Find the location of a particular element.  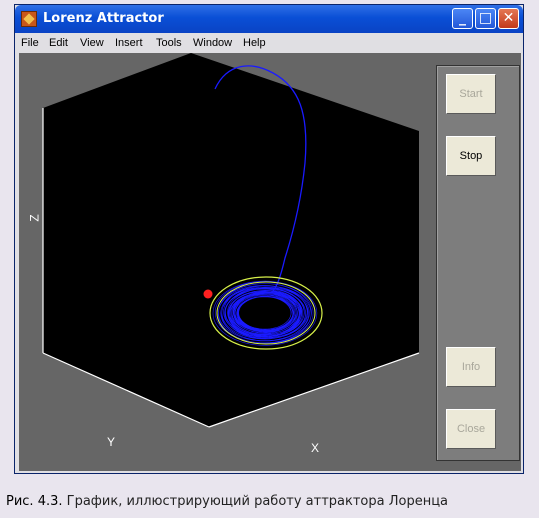

menu-bar: File Edit View Insert Tools Window Help is located at coordinates (269, 43).